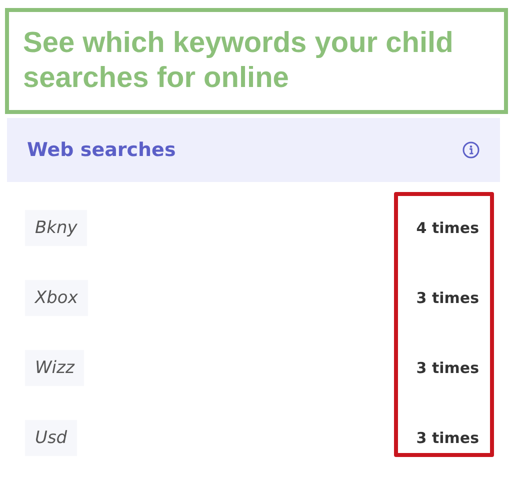  Describe the element at coordinates (447, 227) in the screenshot. I see `search-count: 4 times` at that location.